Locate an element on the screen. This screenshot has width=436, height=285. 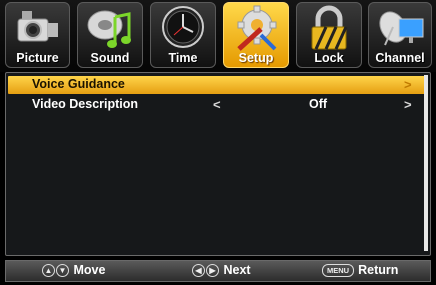
menu-button-icon: MENU is located at coordinates (338, 270).